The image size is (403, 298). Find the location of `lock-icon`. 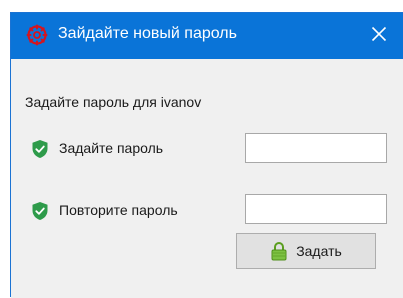

lock-icon is located at coordinates (279, 251).